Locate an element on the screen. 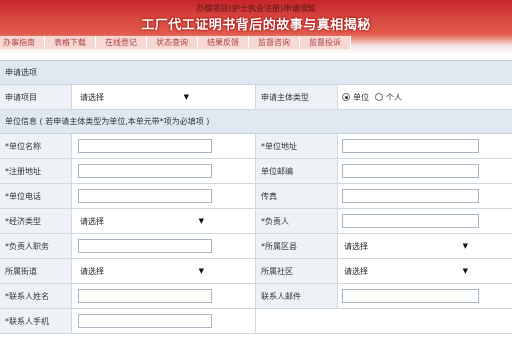 This screenshot has height=340, width=512. field-label: *负责人 is located at coordinates (297, 221).